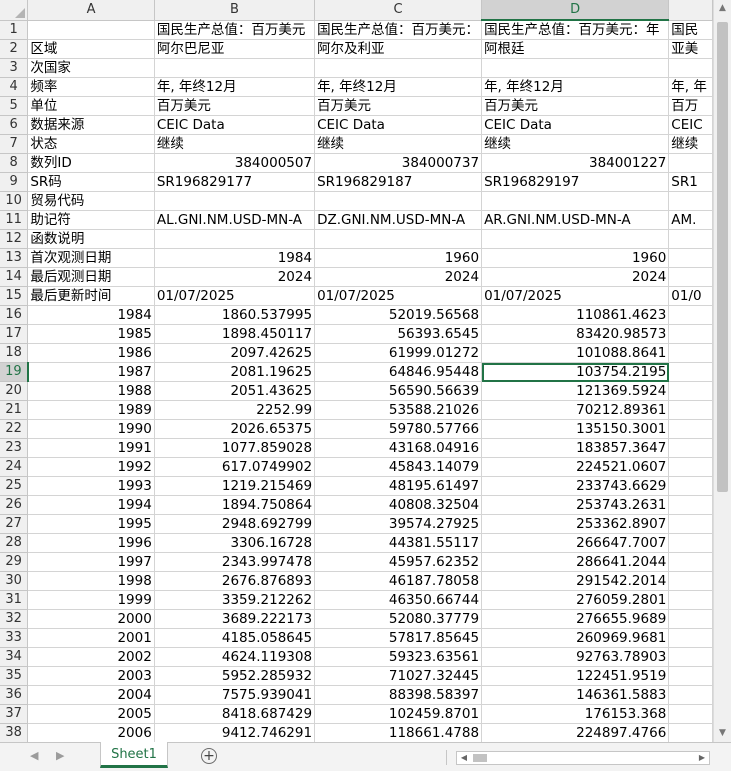 The height and width of the screenshot is (771, 731). What do you see at coordinates (235, 220) in the screenshot?
I see `cell-b11: AL.GNI.NM.USD-MN-A` at bounding box center [235, 220].